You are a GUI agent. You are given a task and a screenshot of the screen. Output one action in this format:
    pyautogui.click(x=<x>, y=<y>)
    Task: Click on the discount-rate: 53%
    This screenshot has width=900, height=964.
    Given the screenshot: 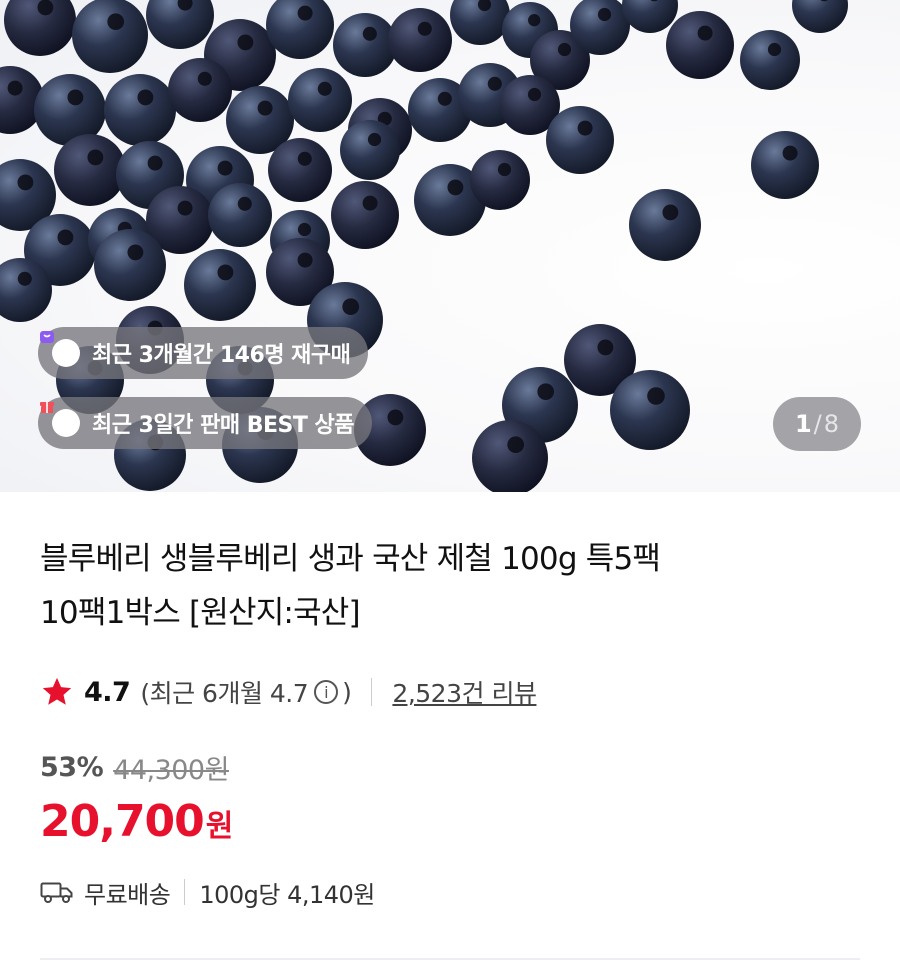 What is the action you would take?
    pyautogui.click(x=72, y=767)
    